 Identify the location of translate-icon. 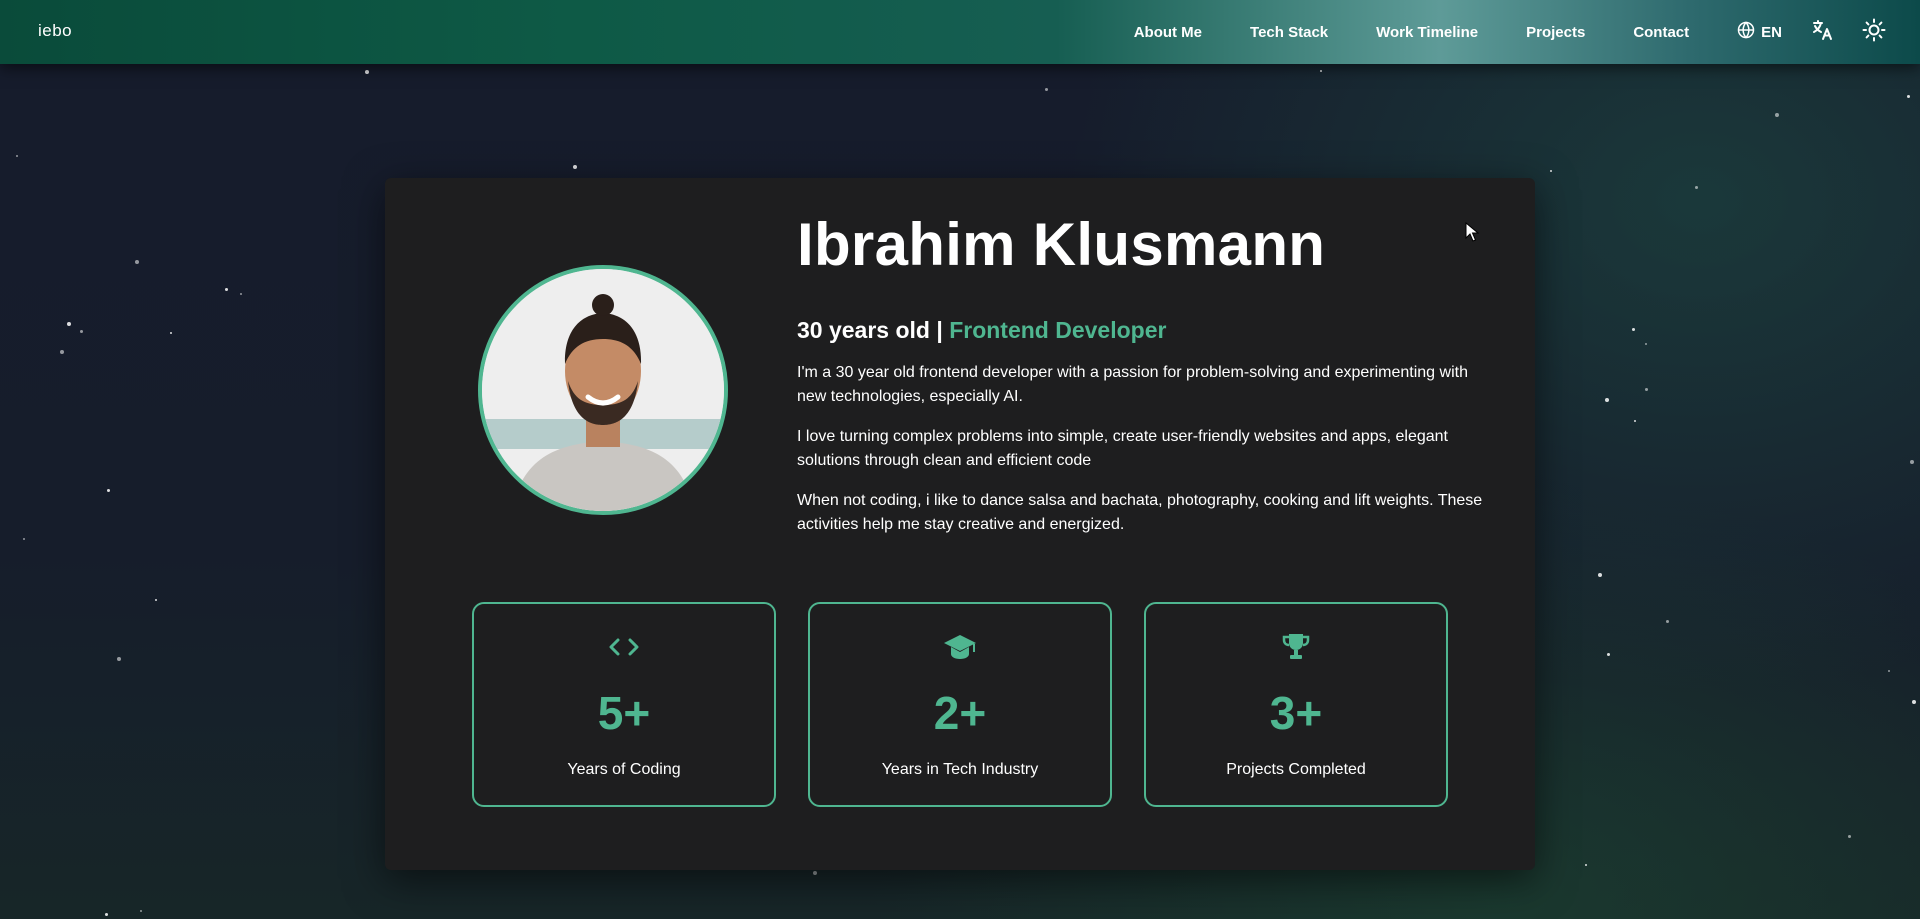
(1822, 32).